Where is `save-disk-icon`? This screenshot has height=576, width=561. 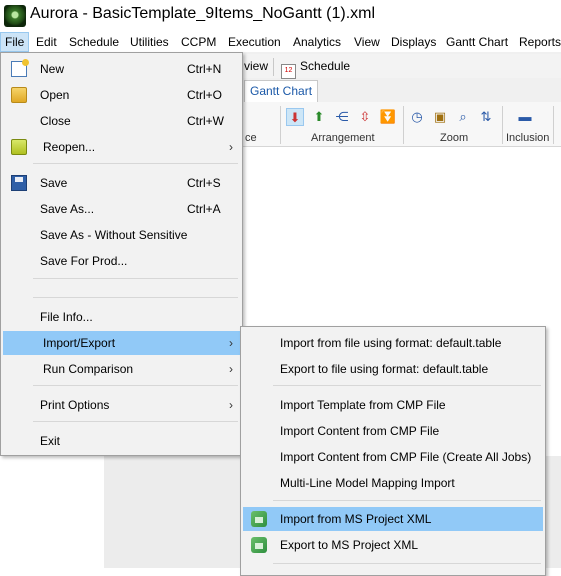 save-disk-icon is located at coordinates (19, 183).